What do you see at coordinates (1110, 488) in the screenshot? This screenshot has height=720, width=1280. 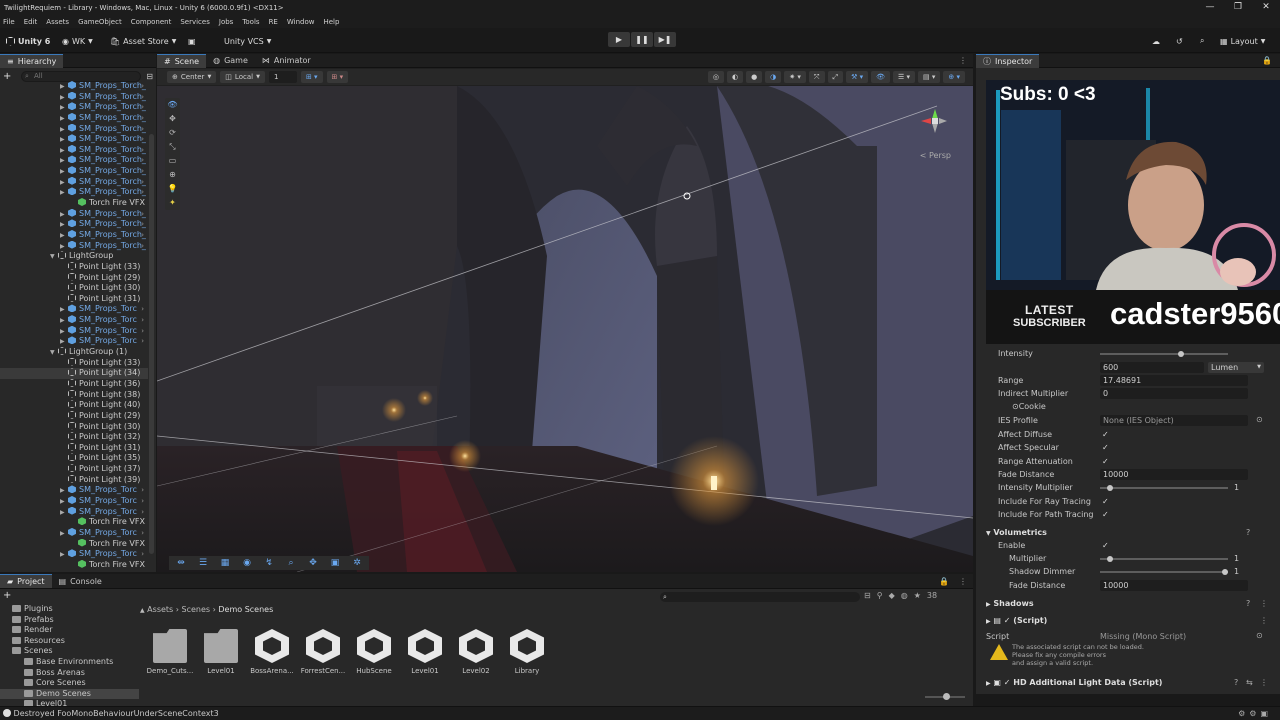 I see `intensity-multiplier-knob` at bounding box center [1110, 488].